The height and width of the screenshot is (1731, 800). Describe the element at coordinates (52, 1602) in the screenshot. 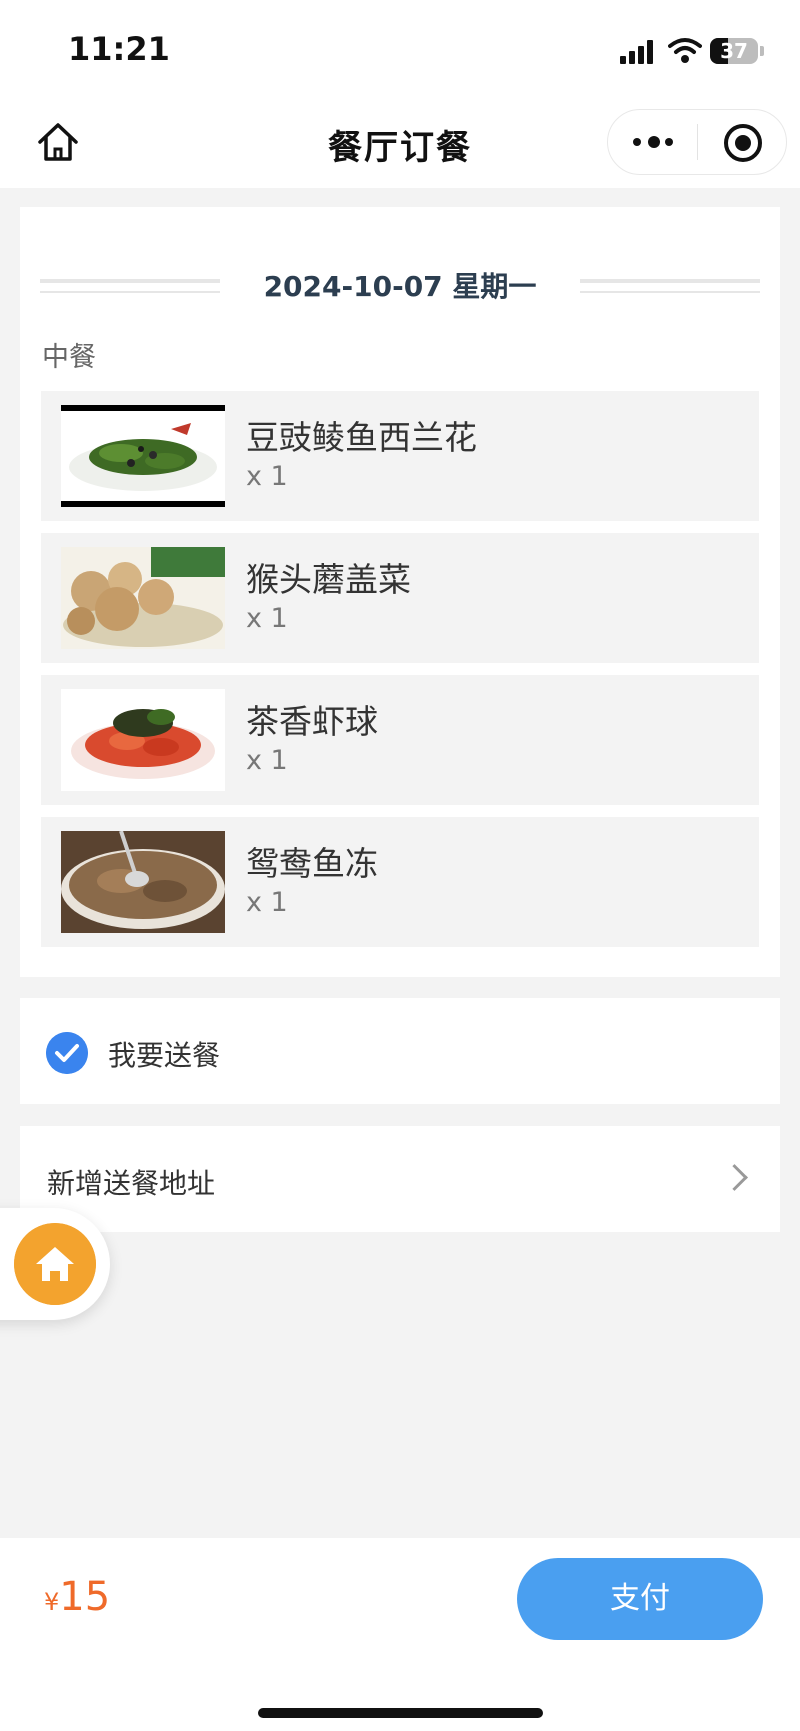

I see `currency-symbol: ¥` at that location.